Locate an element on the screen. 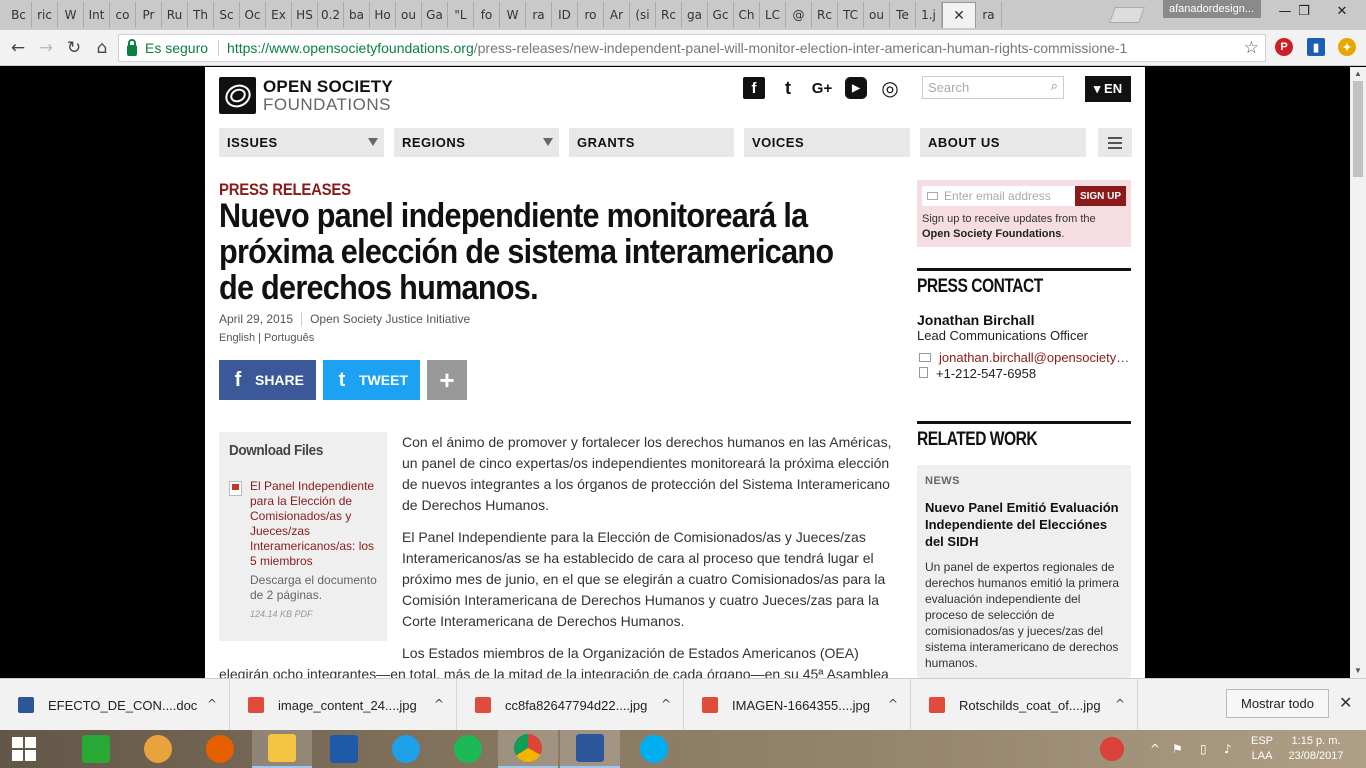 Image resolution: width=1366 pixels, height=768 pixels. close-window-button: ✕ is located at coordinates (1342, 11).